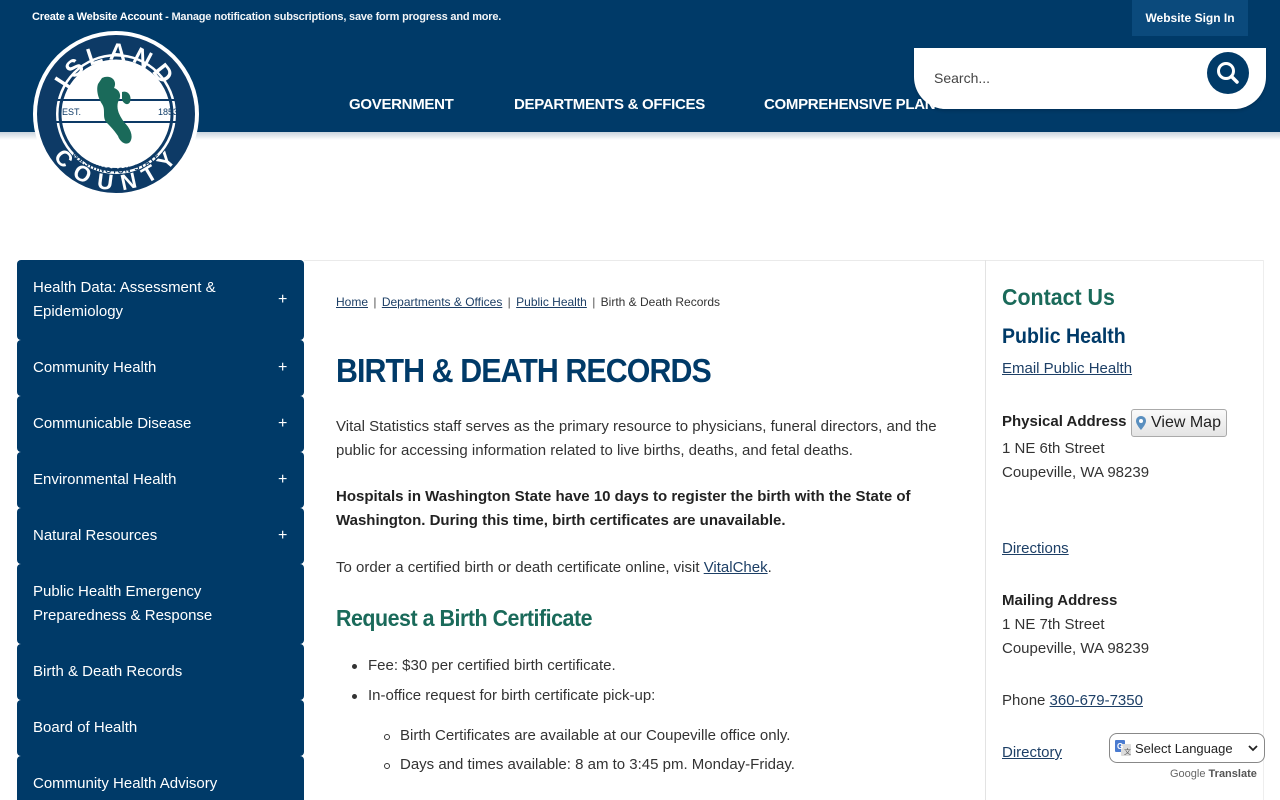 The width and height of the screenshot is (1280, 800). I want to click on directory-link: Directory, so click(1032, 752).